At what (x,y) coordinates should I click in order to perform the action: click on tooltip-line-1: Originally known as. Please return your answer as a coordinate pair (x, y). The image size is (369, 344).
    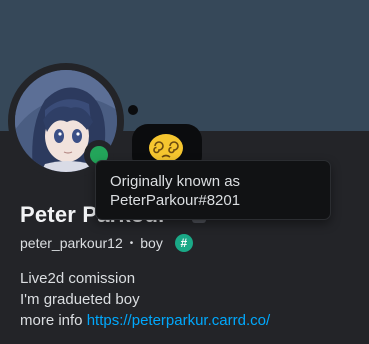
    Looking at the image, I should click on (175, 181).